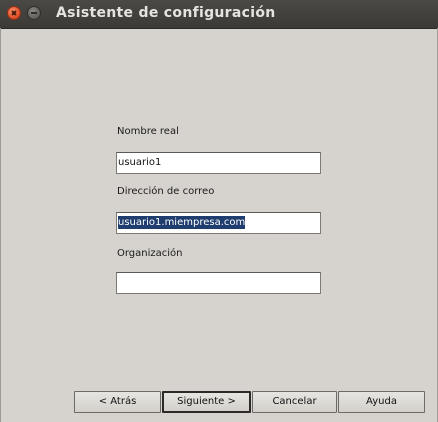 This screenshot has height=422, width=438. What do you see at coordinates (218, 163) in the screenshot?
I see `real-name-input: usuario1` at bounding box center [218, 163].